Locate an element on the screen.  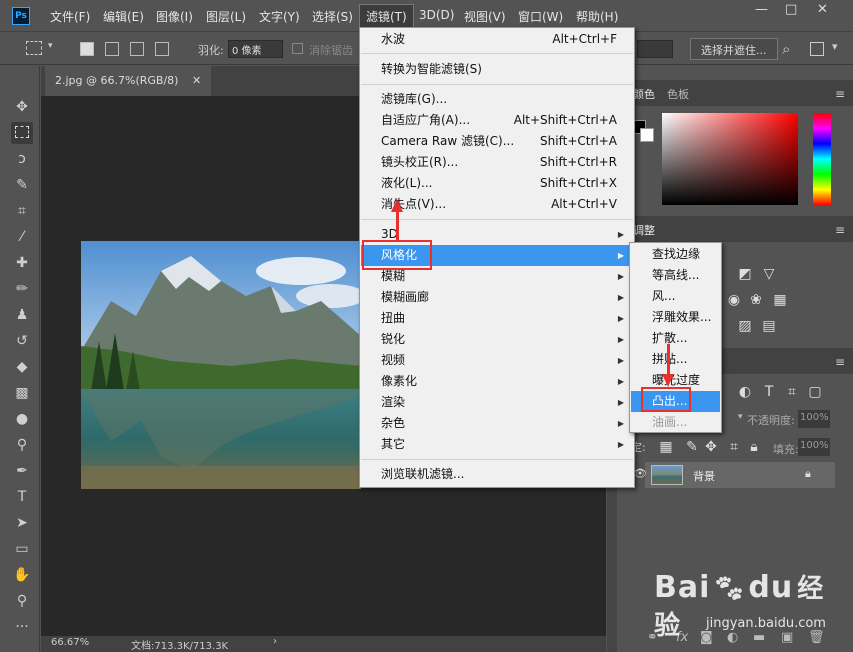
zoom-level: 66.67% is located at coordinates (70, 642).